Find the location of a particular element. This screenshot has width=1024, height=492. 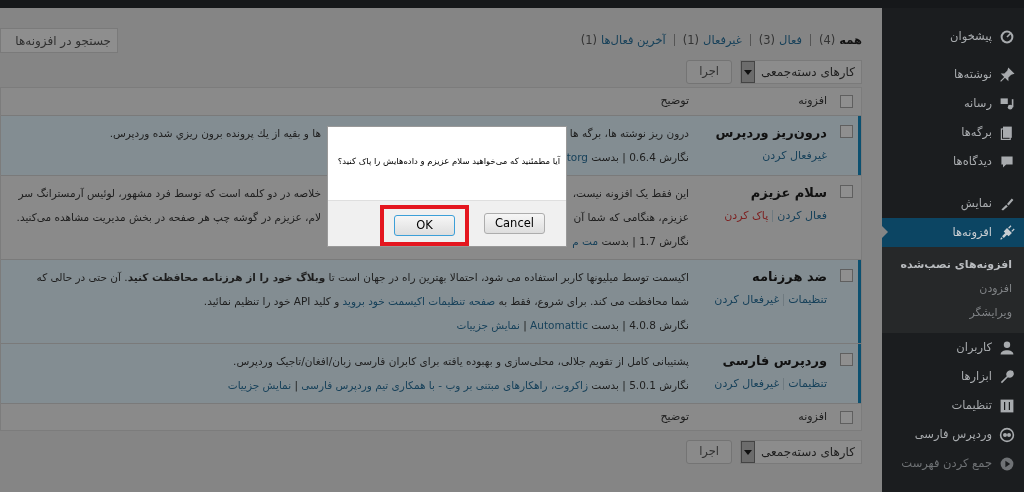

description-text: خلاصه در دو کلمه است که توسط فرد مشهور، لوئیس آرمسترانگ سر is located at coordinates (169, 194).